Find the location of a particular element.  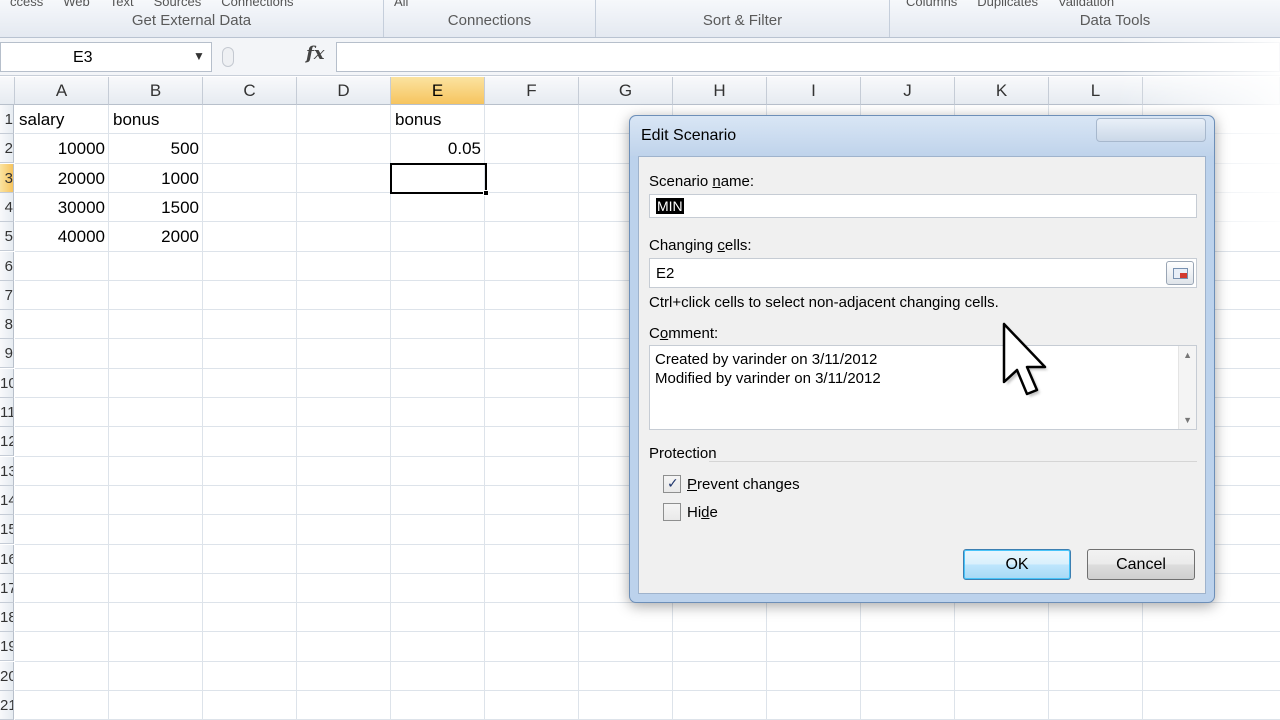

close-button is located at coordinates (1151, 130).